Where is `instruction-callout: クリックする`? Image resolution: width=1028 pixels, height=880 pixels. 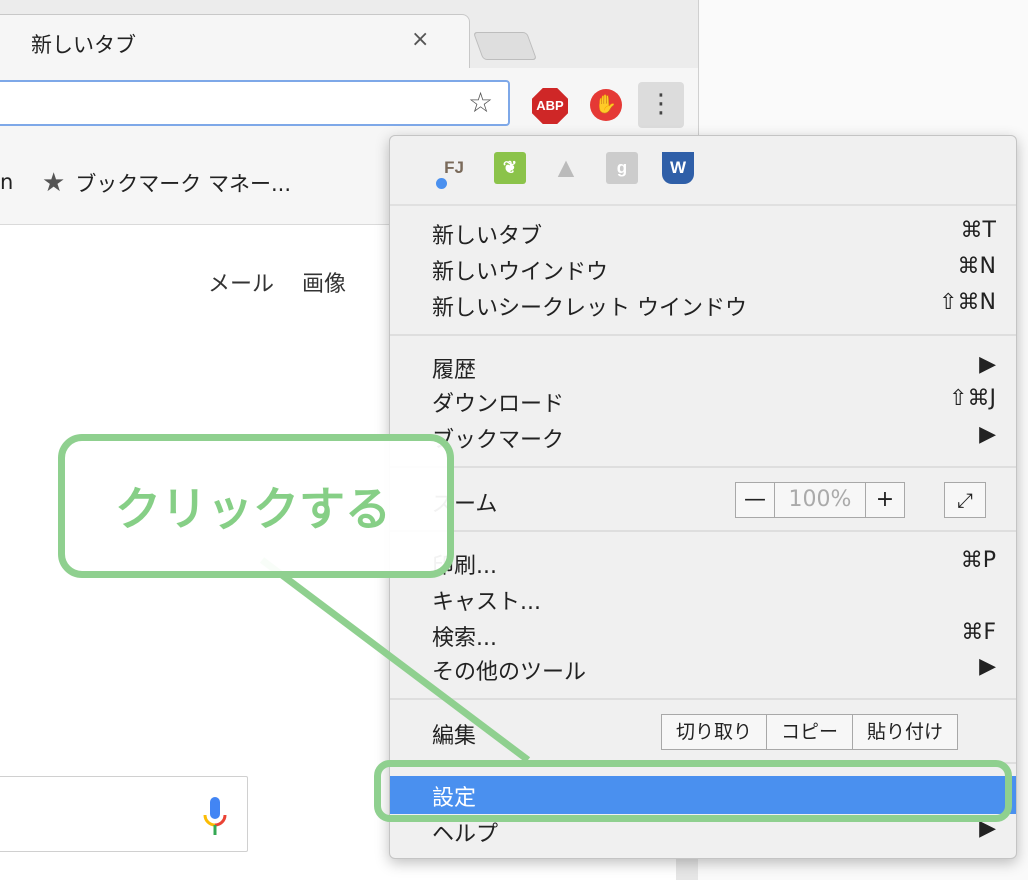 instruction-callout: クリックする is located at coordinates (256, 506).